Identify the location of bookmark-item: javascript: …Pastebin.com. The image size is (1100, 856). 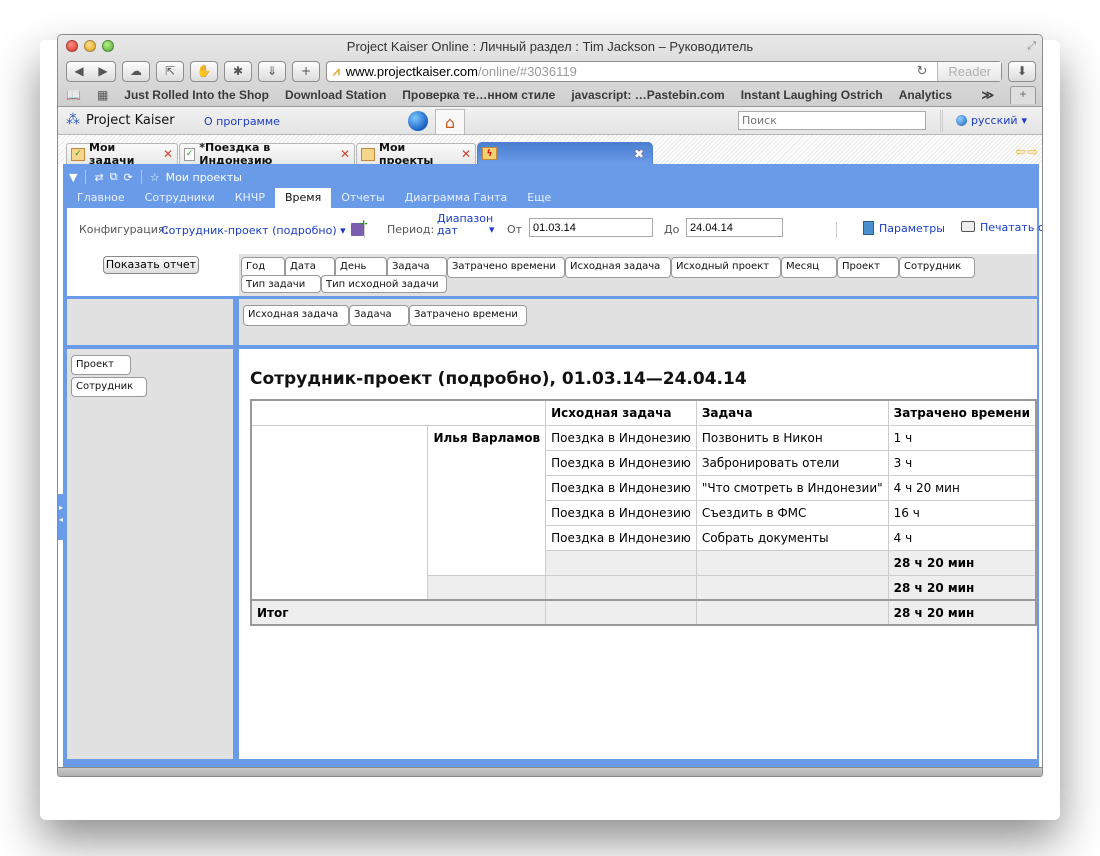
(647, 95).